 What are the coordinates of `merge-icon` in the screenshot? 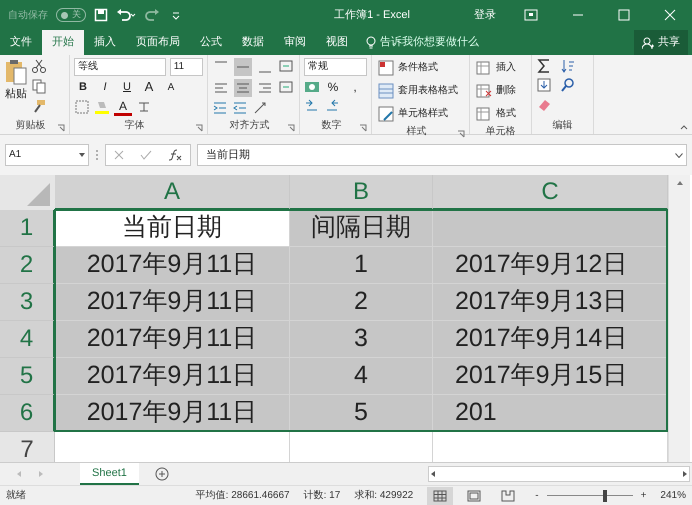 It's located at (286, 87).